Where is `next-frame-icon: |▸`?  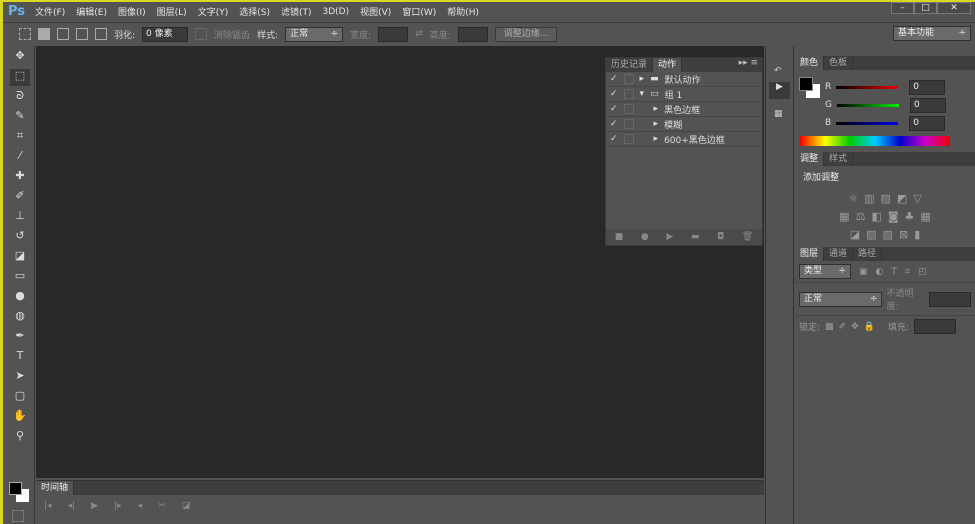 next-frame-icon: |▸ is located at coordinates (118, 506).